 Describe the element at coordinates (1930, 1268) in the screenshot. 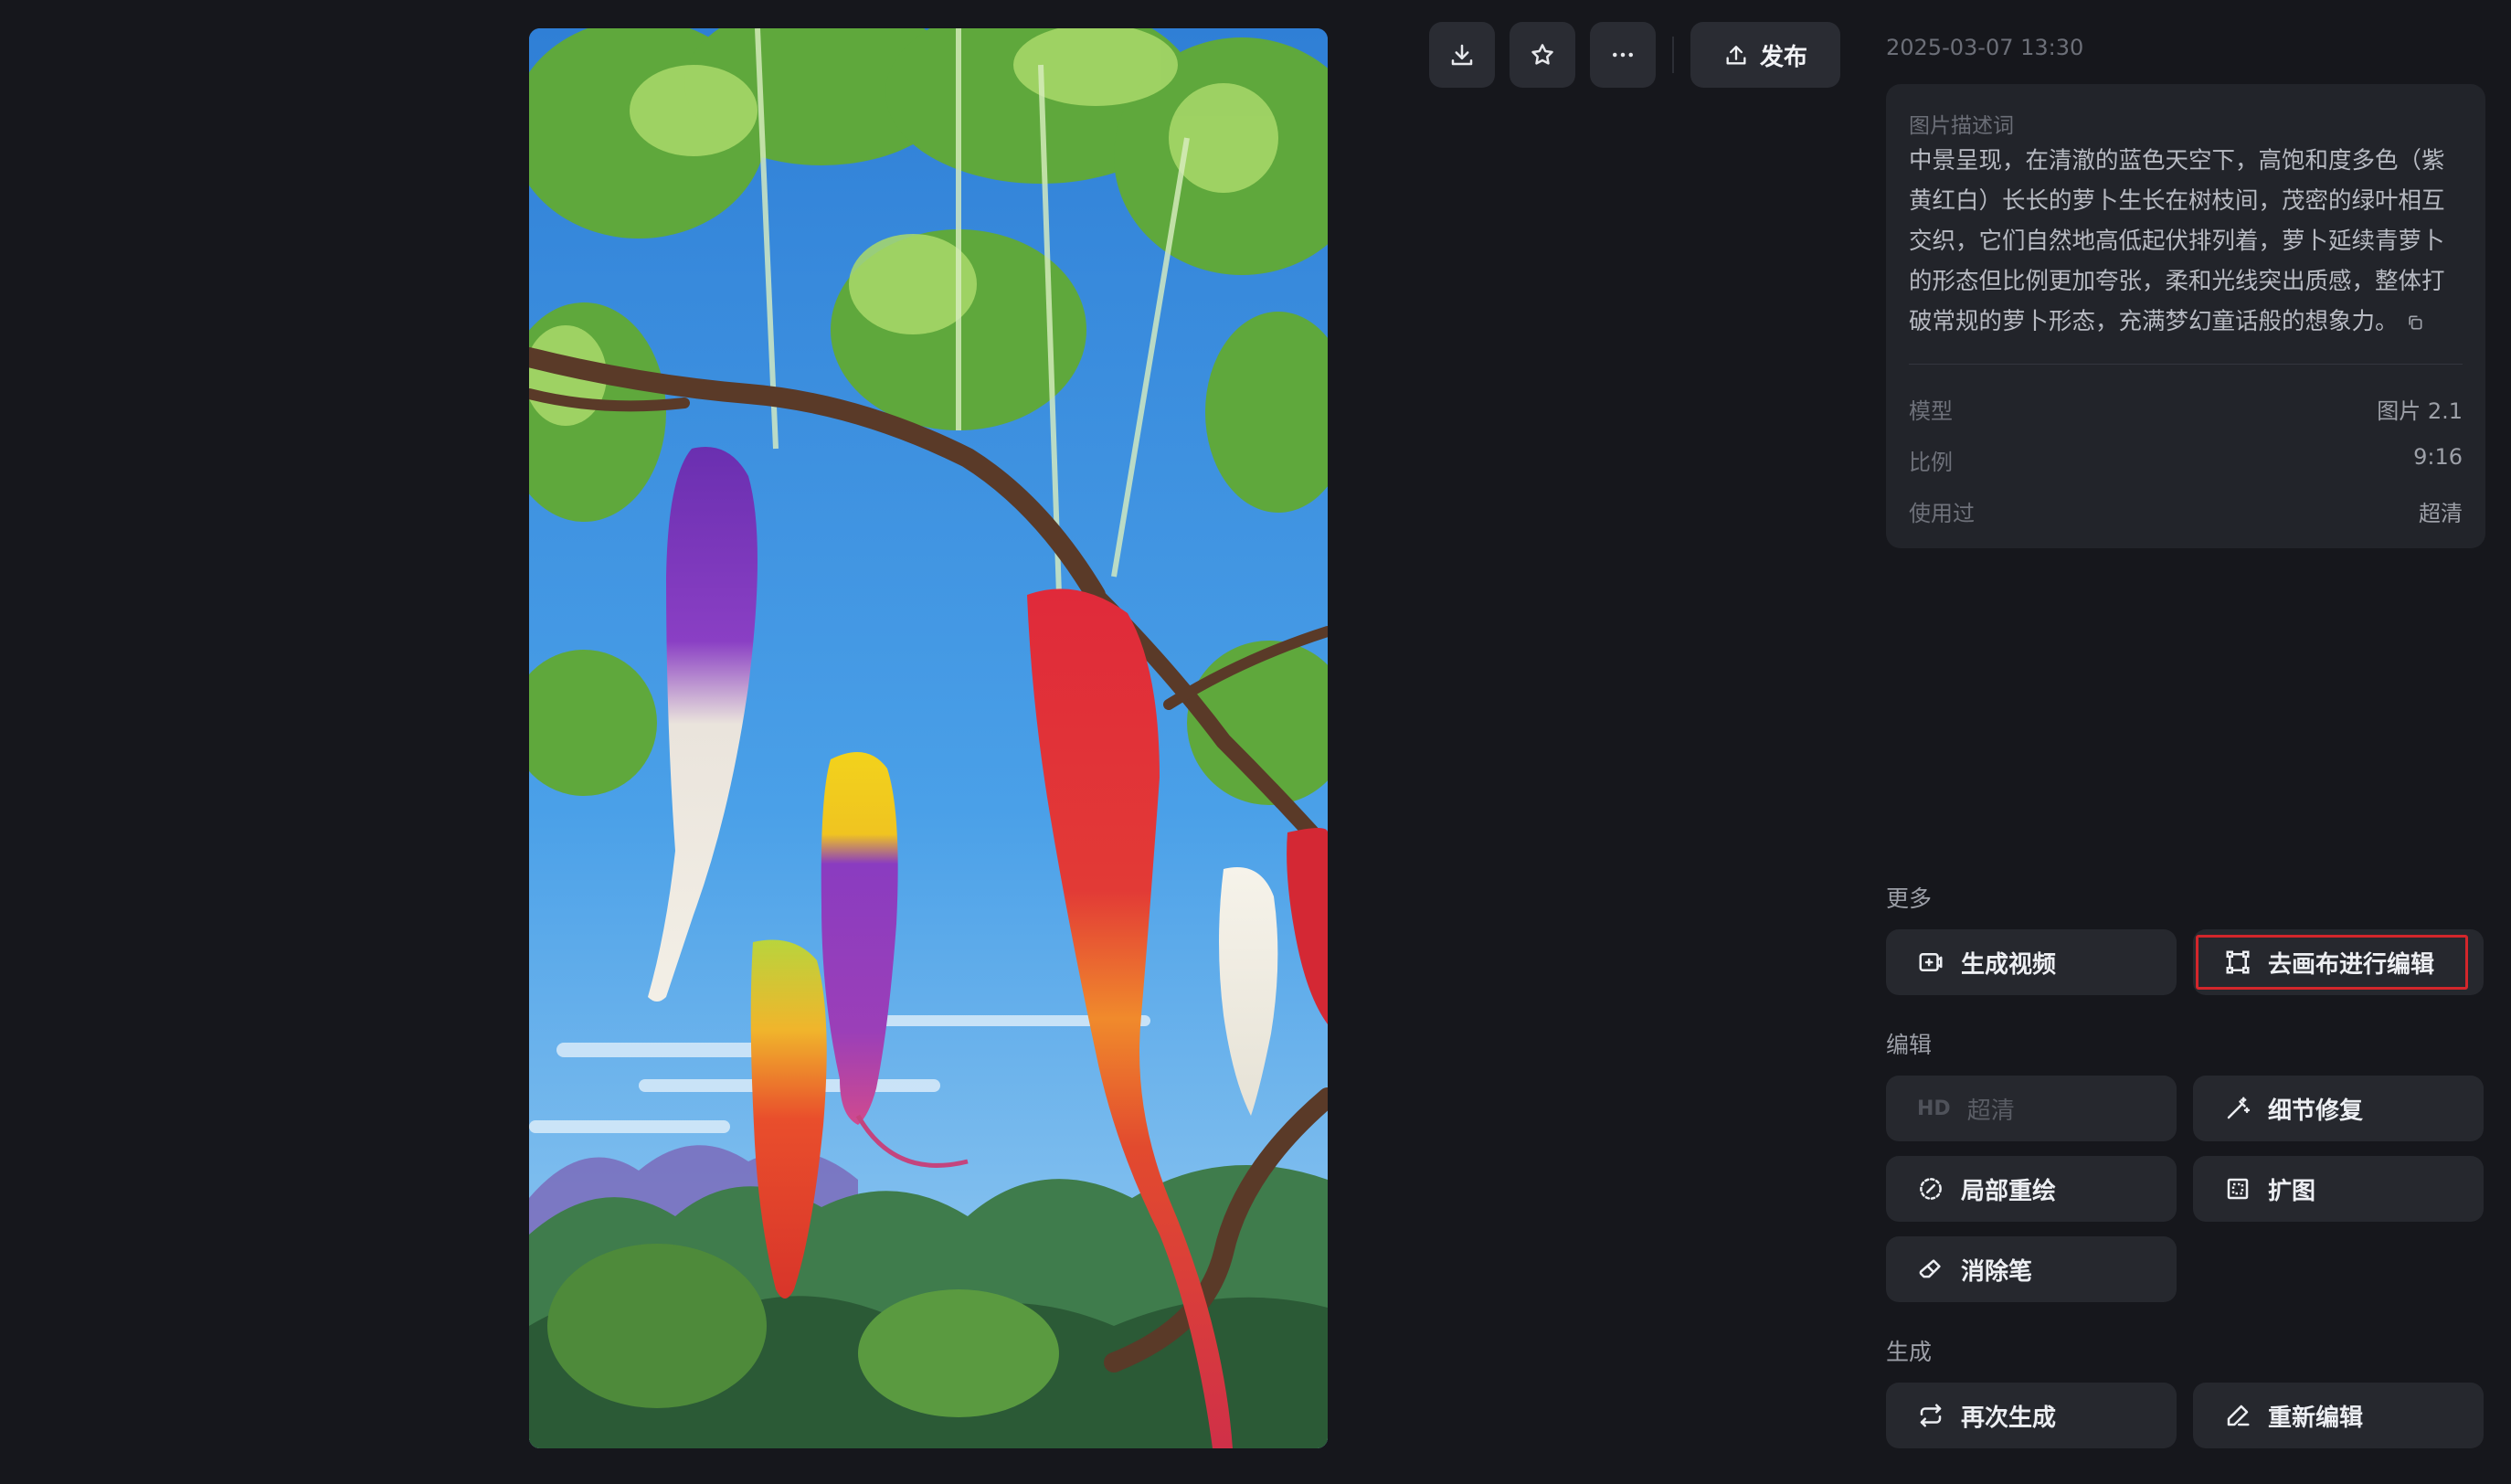

I see `eraser-icon` at that location.